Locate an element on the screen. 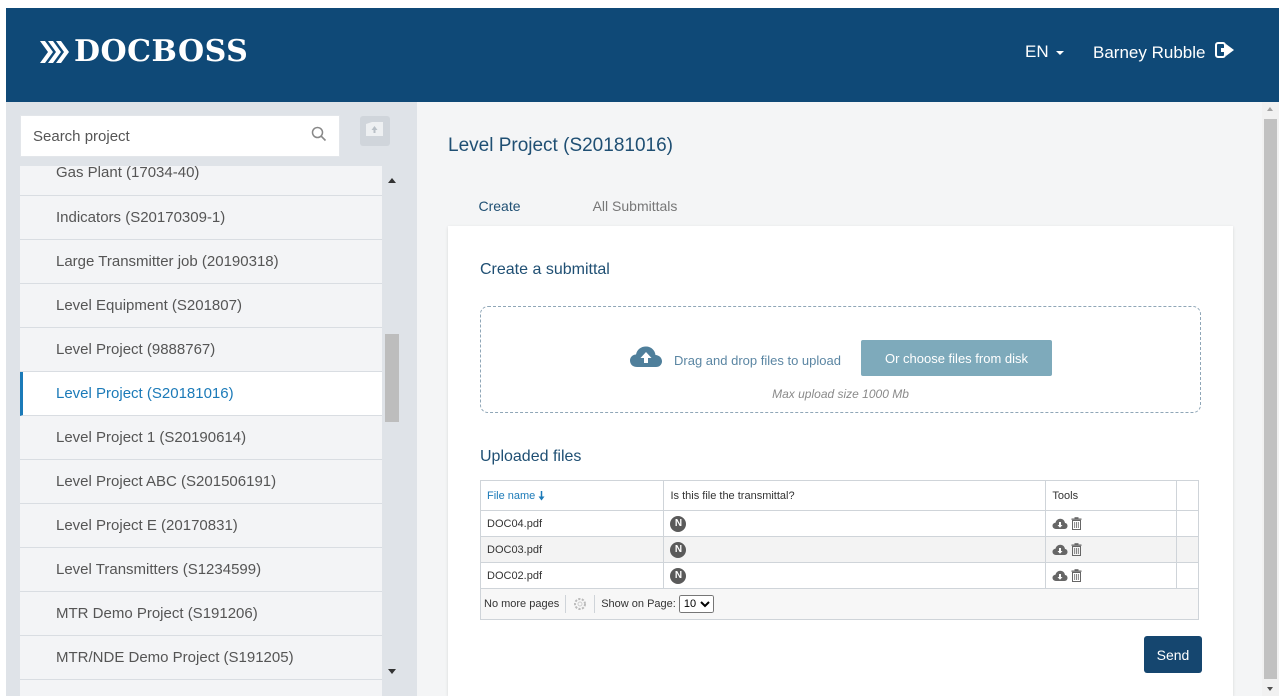  tab-bar: Create All Submittals is located at coordinates (576, 211).